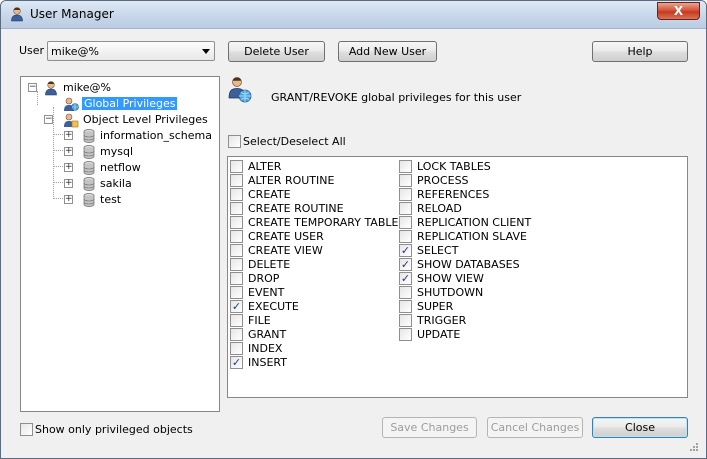  Describe the element at coordinates (138, 104) in the screenshot. I see `tree-node-global-privileges: Global Privileges` at that location.